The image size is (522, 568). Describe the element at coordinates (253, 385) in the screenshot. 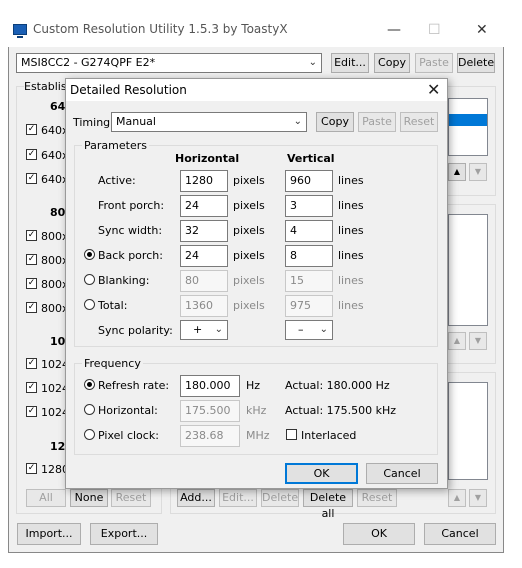

I see `hz-unit: Hz` at that location.